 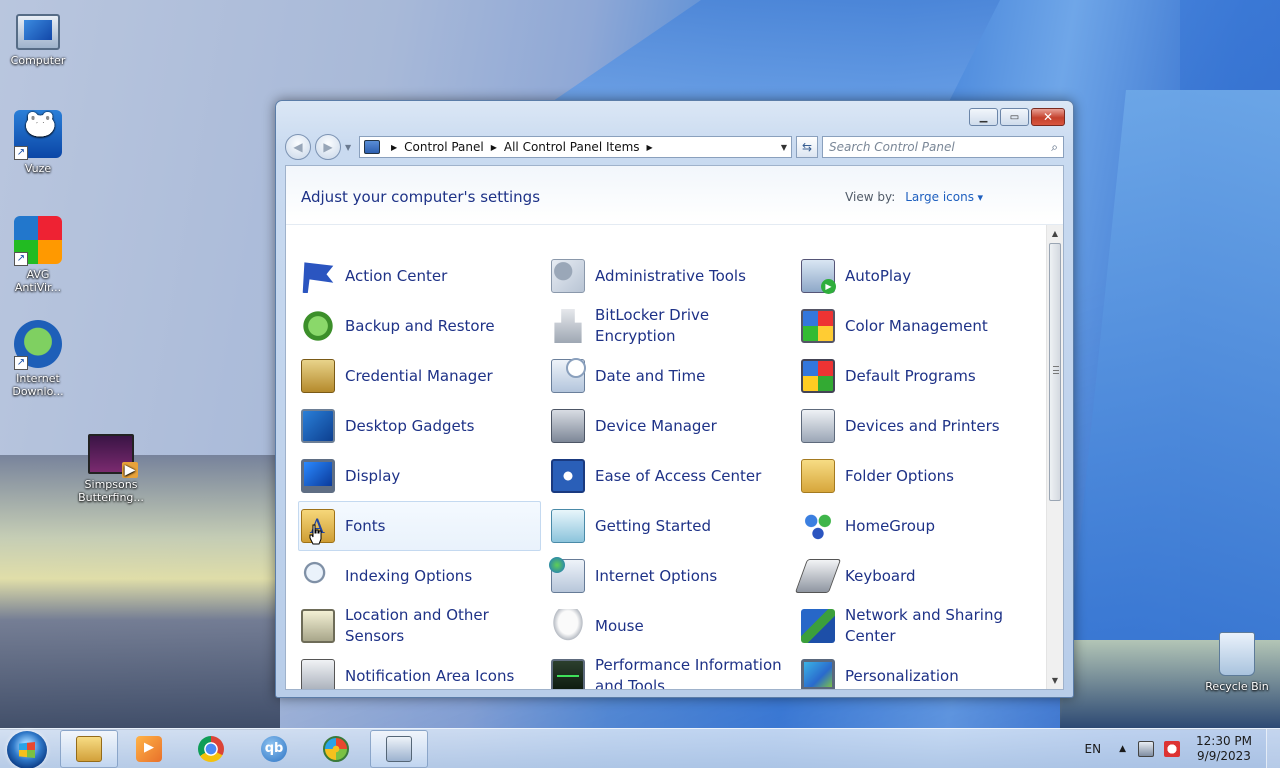 I want to click on credential-manager-icon, so click(x=318, y=376).